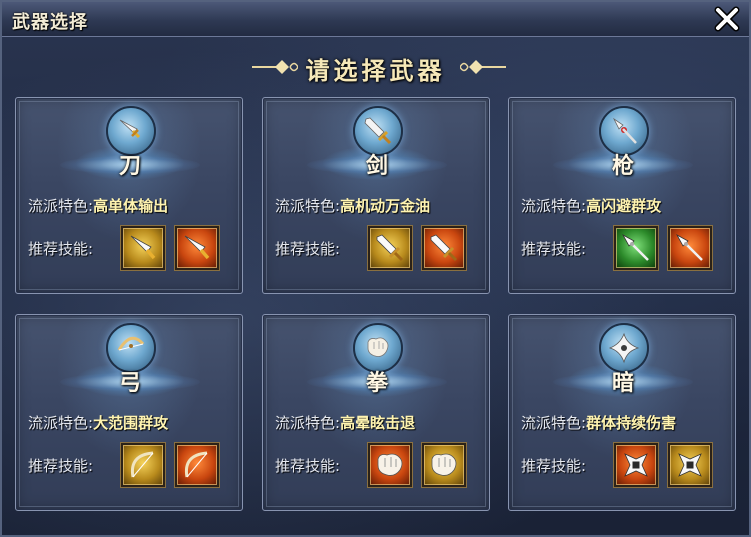  Describe the element at coordinates (275, 67) in the screenshot. I see `ornament-left-icon` at that location.